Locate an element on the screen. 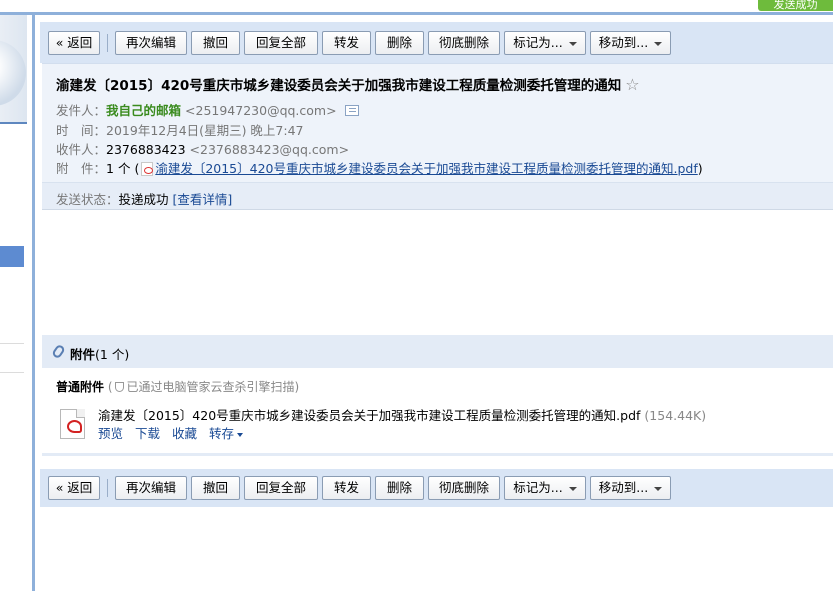 This screenshot has width=833, height=591. to-label: 收件人： is located at coordinates (81, 149).